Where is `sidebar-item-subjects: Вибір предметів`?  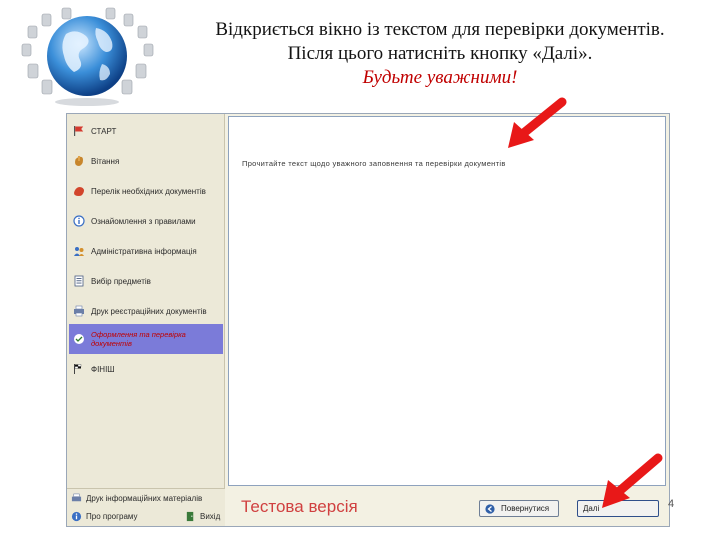 sidebar-item-subjects: Вибір предметів is located at coordinates (146, 281).